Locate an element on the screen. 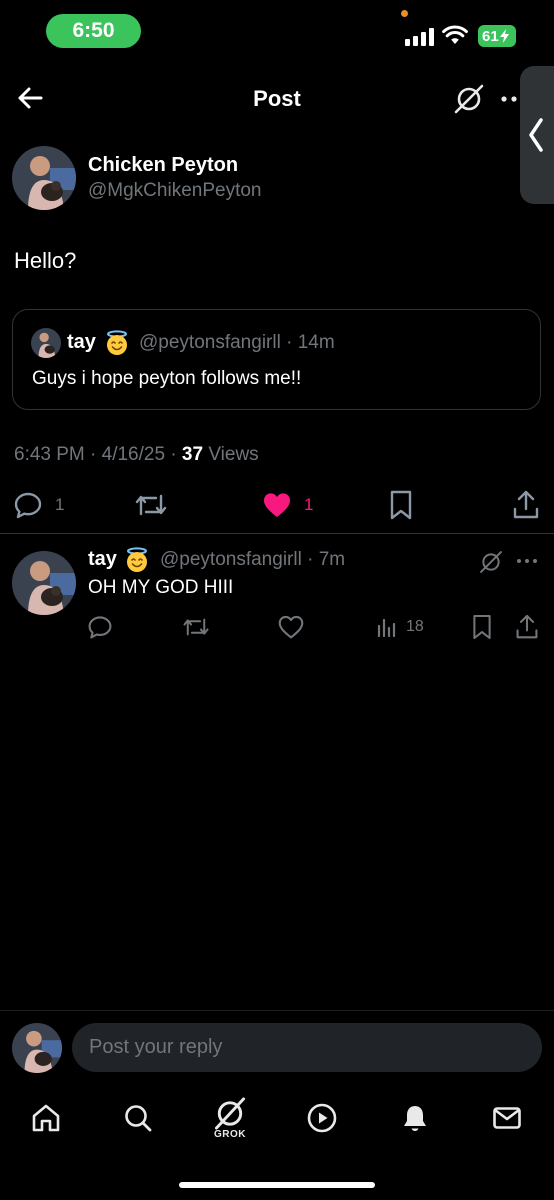  search-icon is located at coordinates (138, 1118).